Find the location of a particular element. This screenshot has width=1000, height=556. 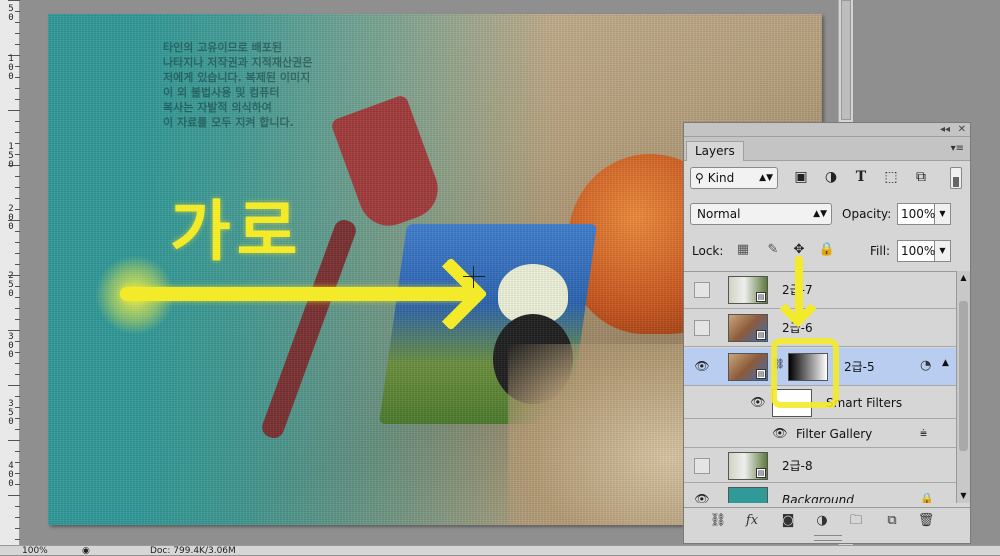

link-layers-icon: ⛓ is located at coordinates (718, 521).